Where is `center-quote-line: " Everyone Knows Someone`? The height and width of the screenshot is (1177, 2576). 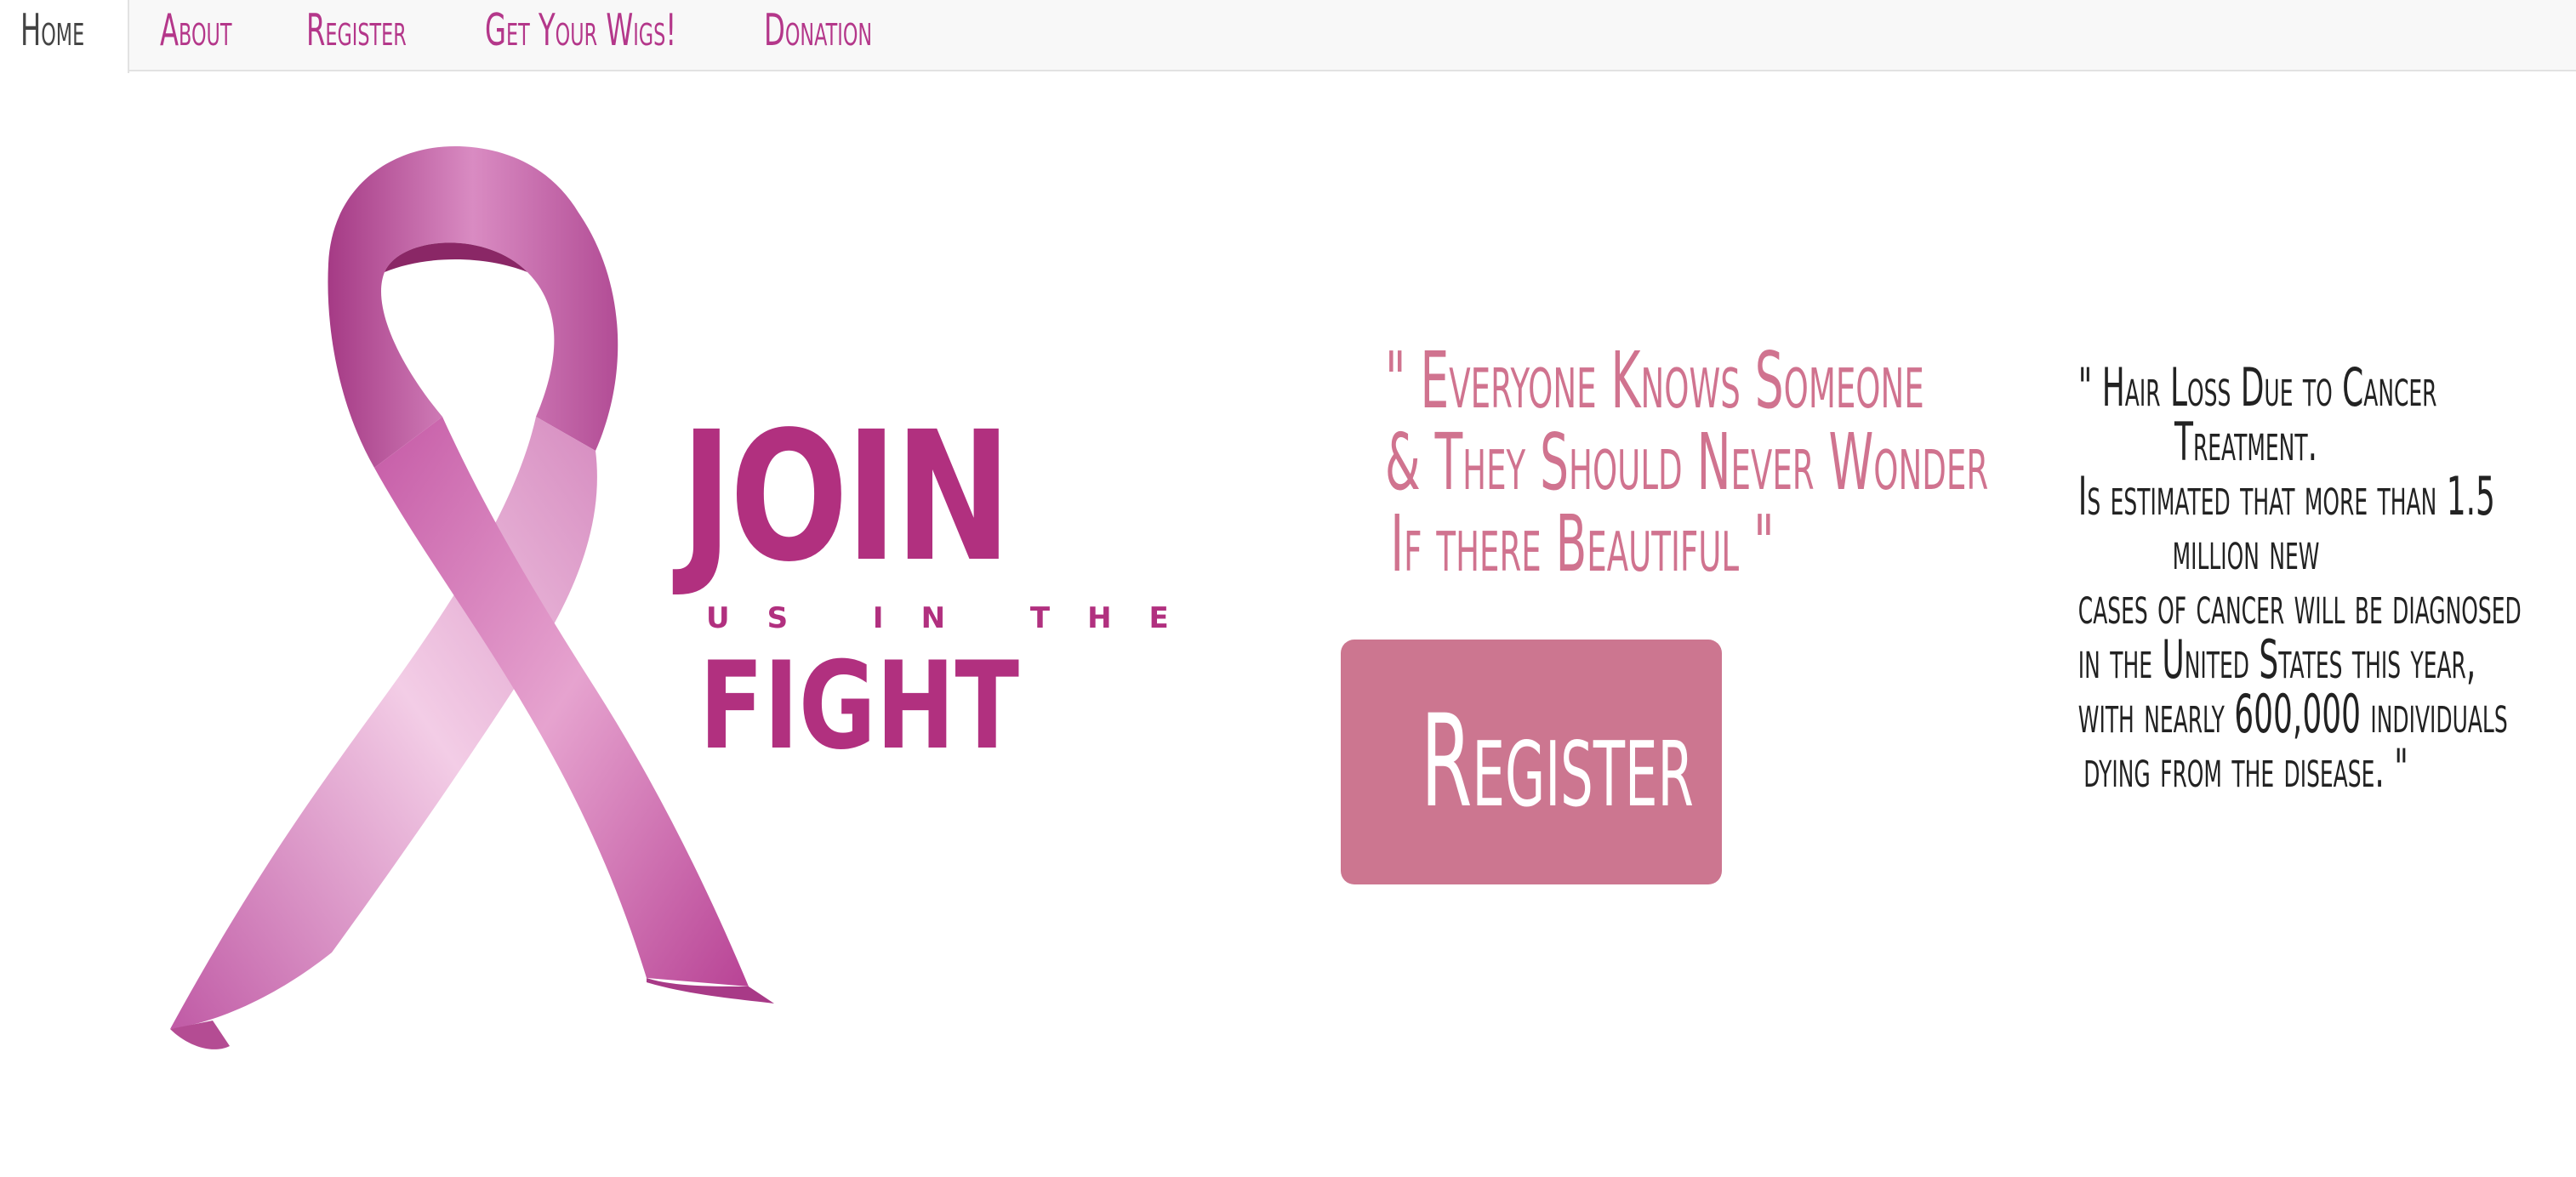 center-quote-line: " Everyone Knows Someone is located at coordinates (1654, 381).